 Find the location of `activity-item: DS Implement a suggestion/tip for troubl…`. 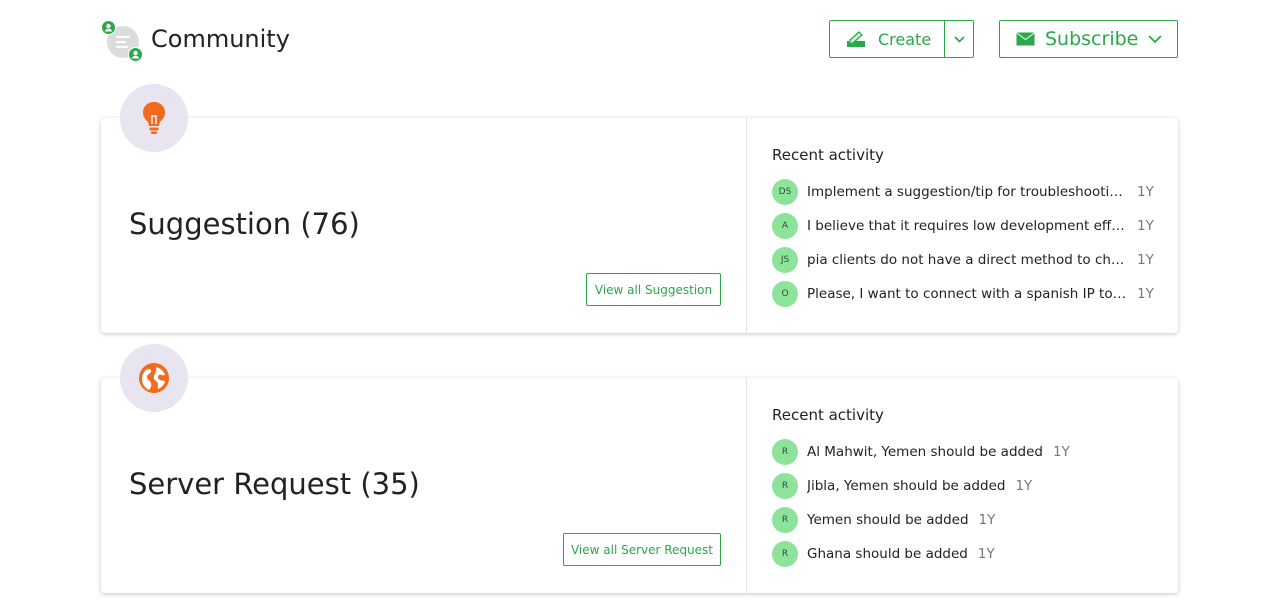

activity-item: DS Implement a suggestion/tip for troubl… is located at coordinates (963, 192).